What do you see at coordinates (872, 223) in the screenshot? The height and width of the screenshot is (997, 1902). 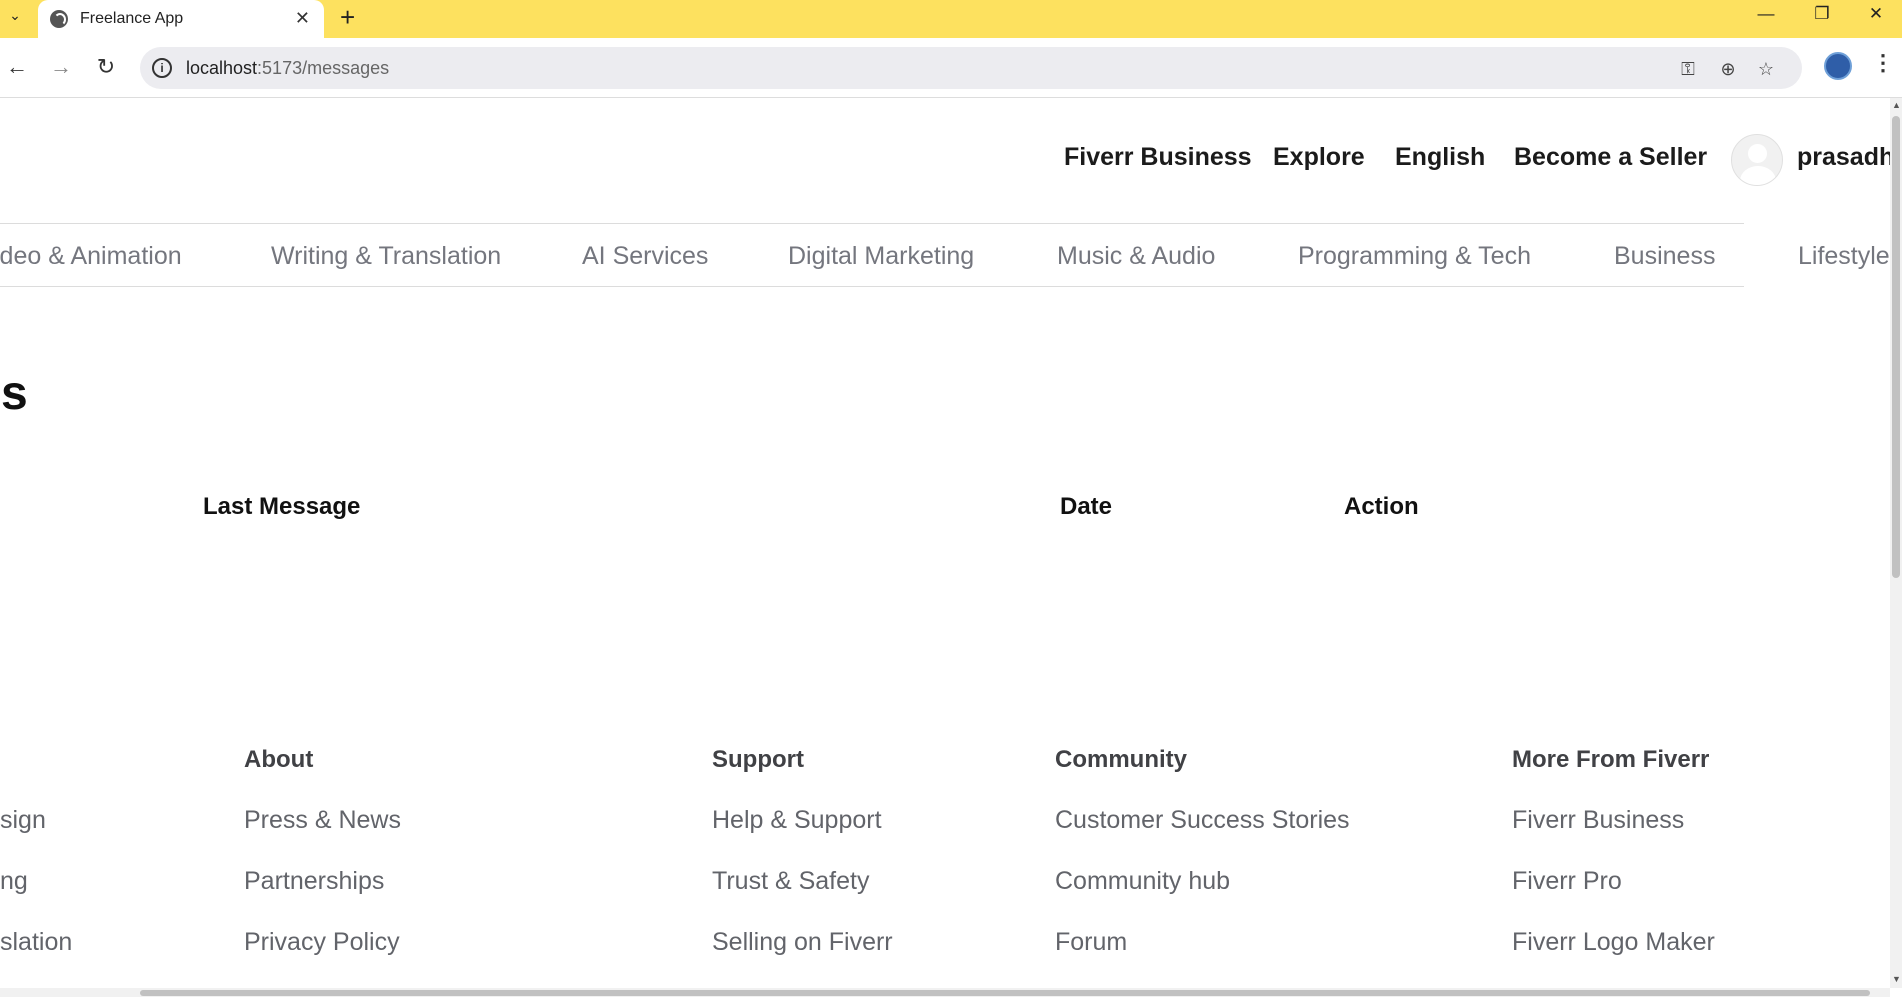 I see `divider-top` at bounding box center [872, 223].